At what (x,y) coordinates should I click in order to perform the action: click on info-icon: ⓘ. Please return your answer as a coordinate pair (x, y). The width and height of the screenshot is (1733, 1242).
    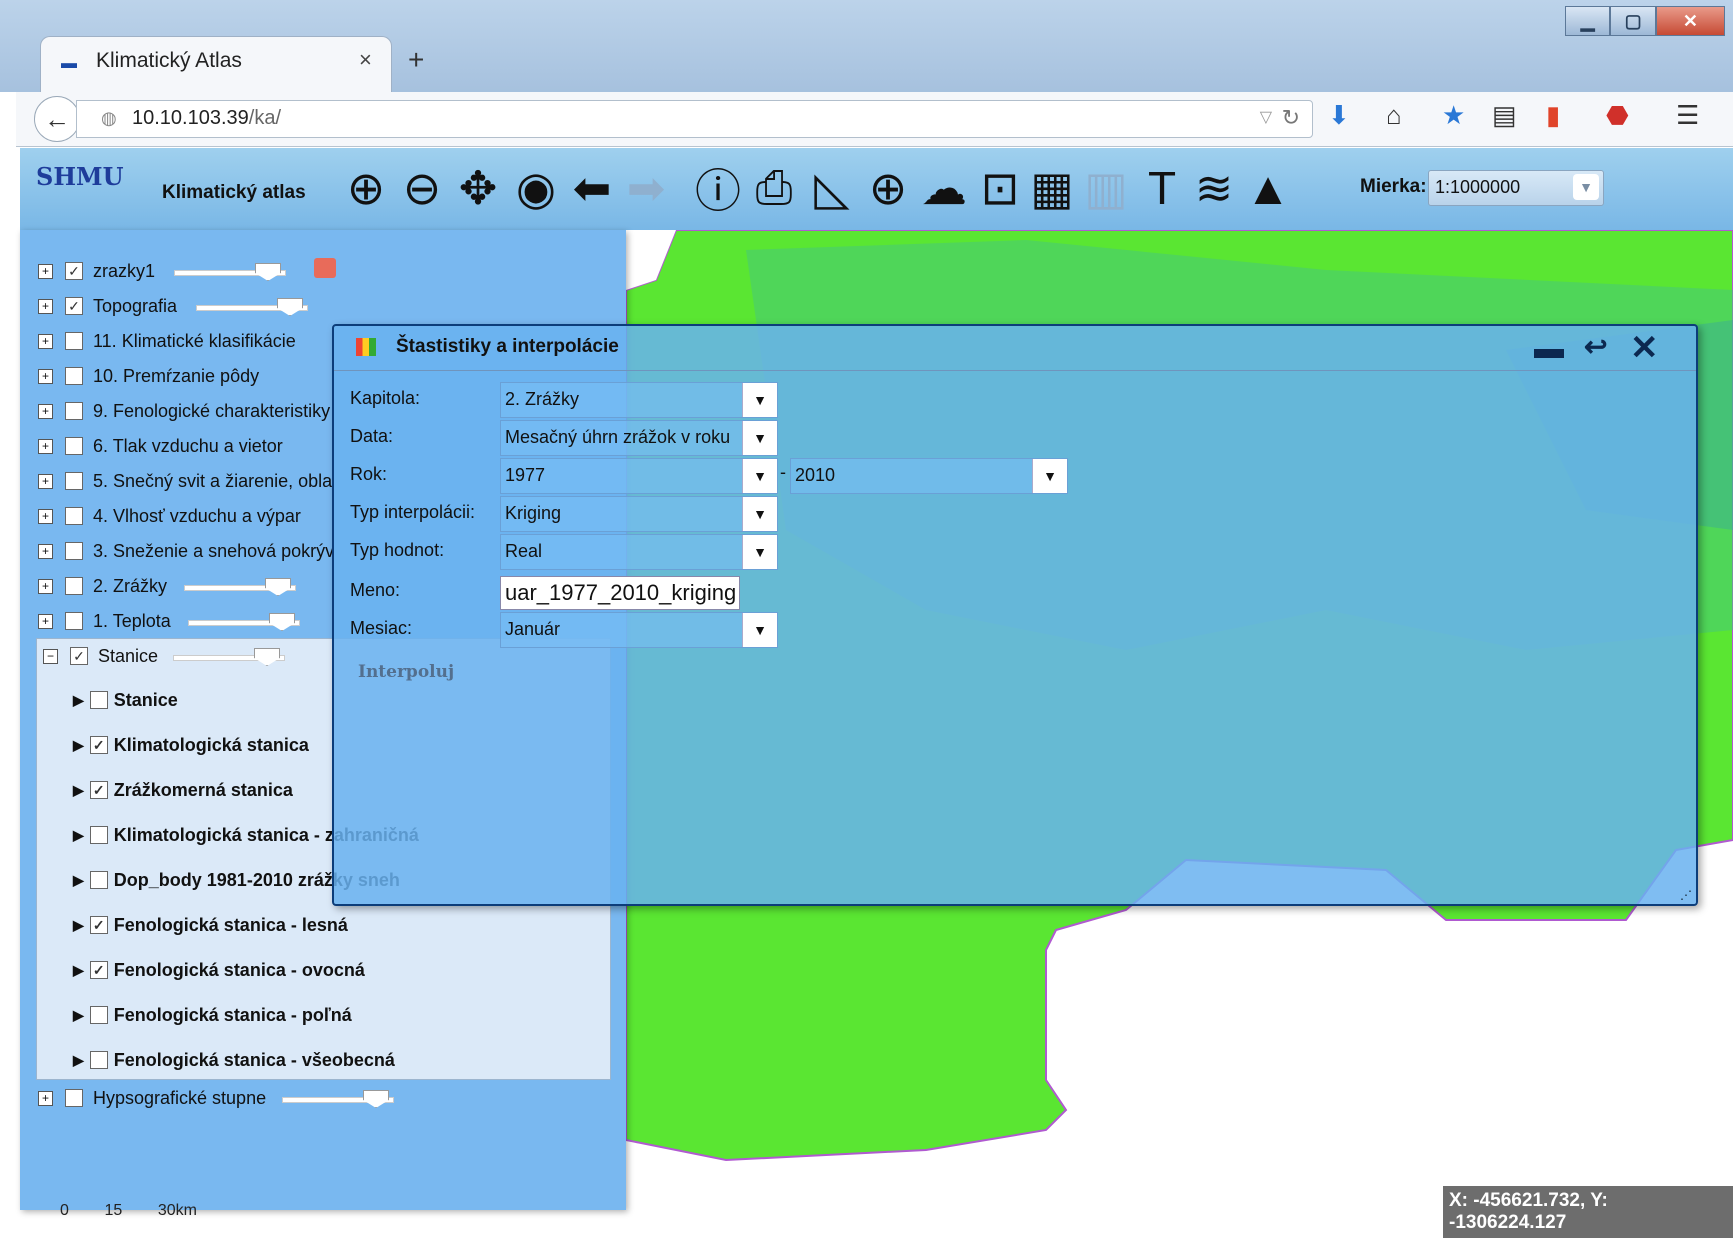
    Looking at the image, I should click on (718, 188).